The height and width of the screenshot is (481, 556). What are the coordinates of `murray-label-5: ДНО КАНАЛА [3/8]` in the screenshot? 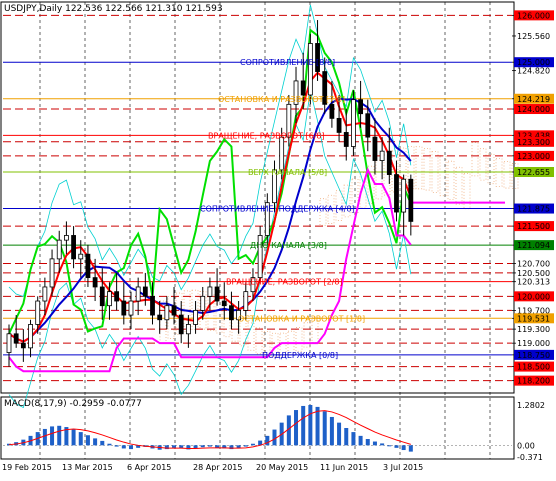 It's located at (288, 245).